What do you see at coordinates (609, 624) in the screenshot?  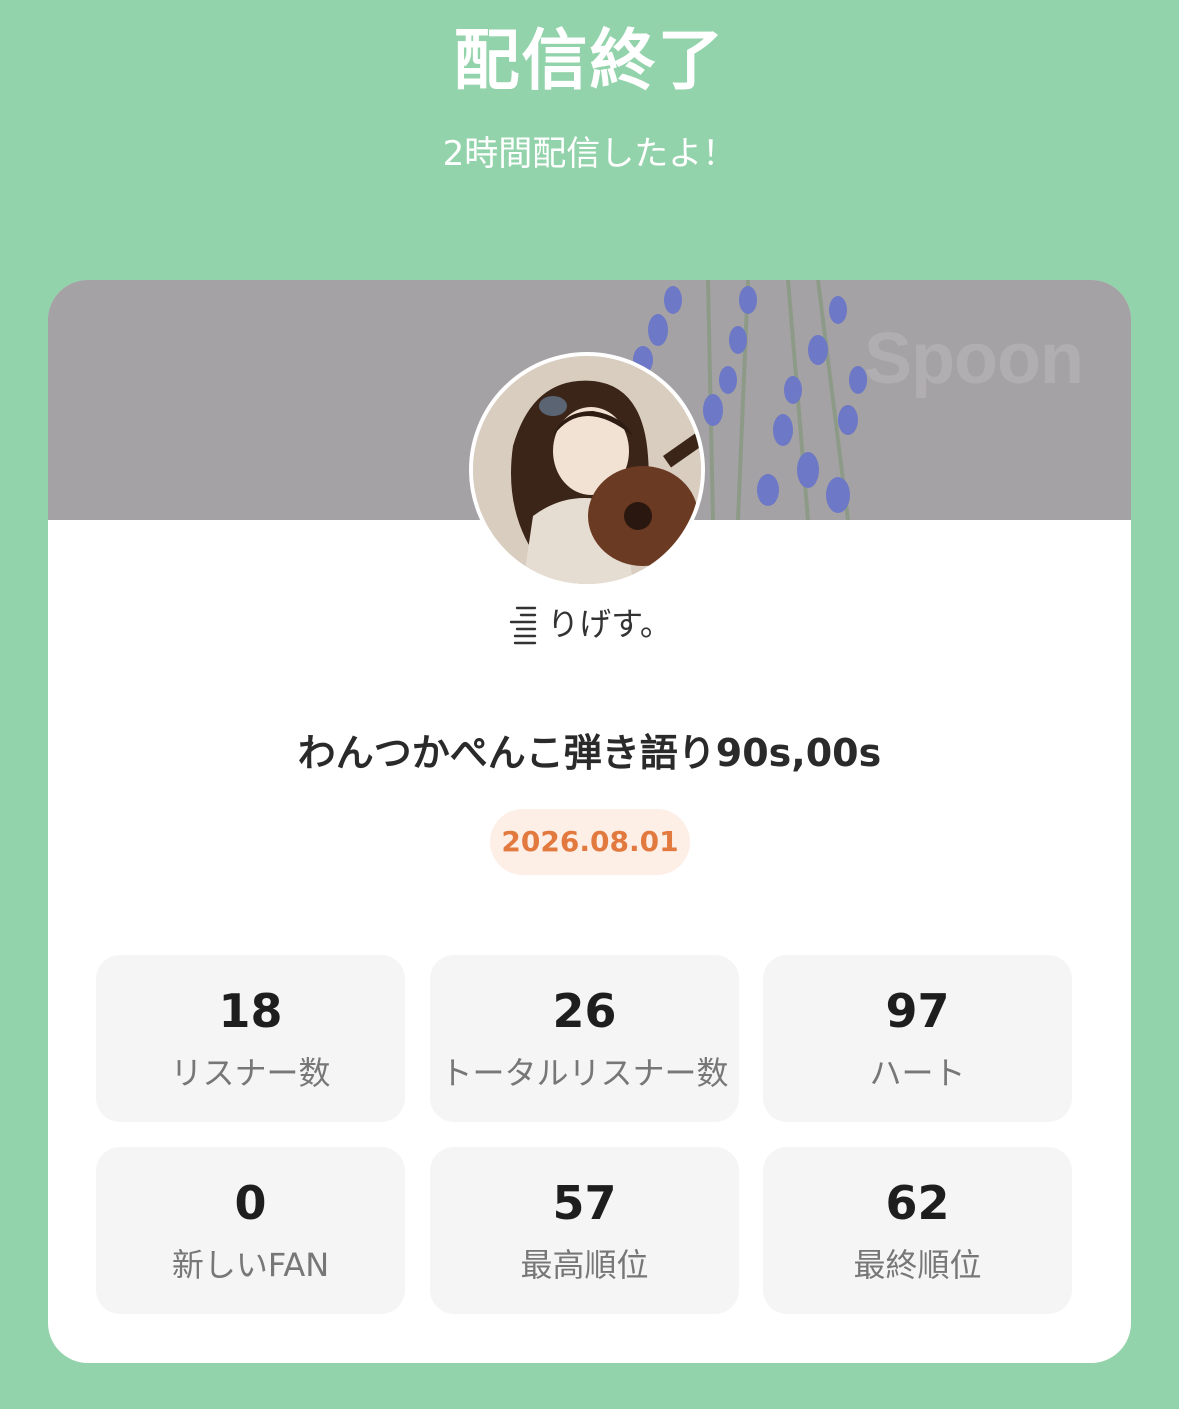 I see `username: りげす。` at bounding box center [609, 624].